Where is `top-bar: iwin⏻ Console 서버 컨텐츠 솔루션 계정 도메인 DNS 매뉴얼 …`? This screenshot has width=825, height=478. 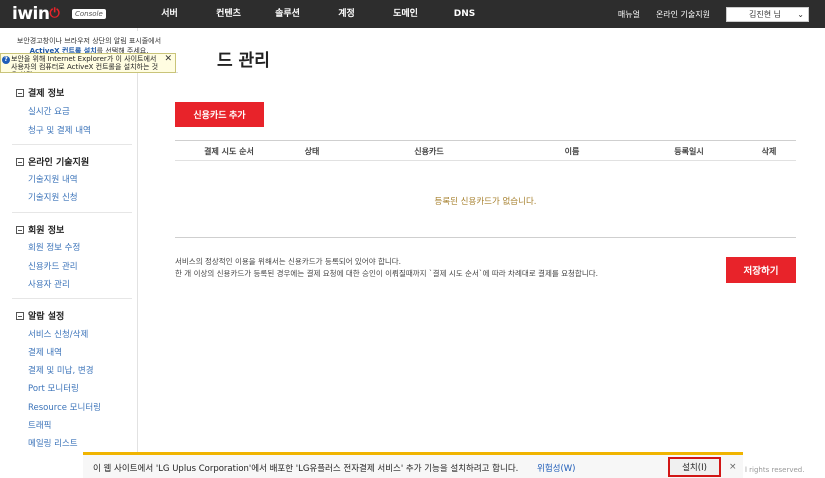
top-bar: iwin⏻ Console 서버 컨텐츠 솔루션 계정 도메인 DNS 매뉴얼 … is located at coordinates (412, 14).